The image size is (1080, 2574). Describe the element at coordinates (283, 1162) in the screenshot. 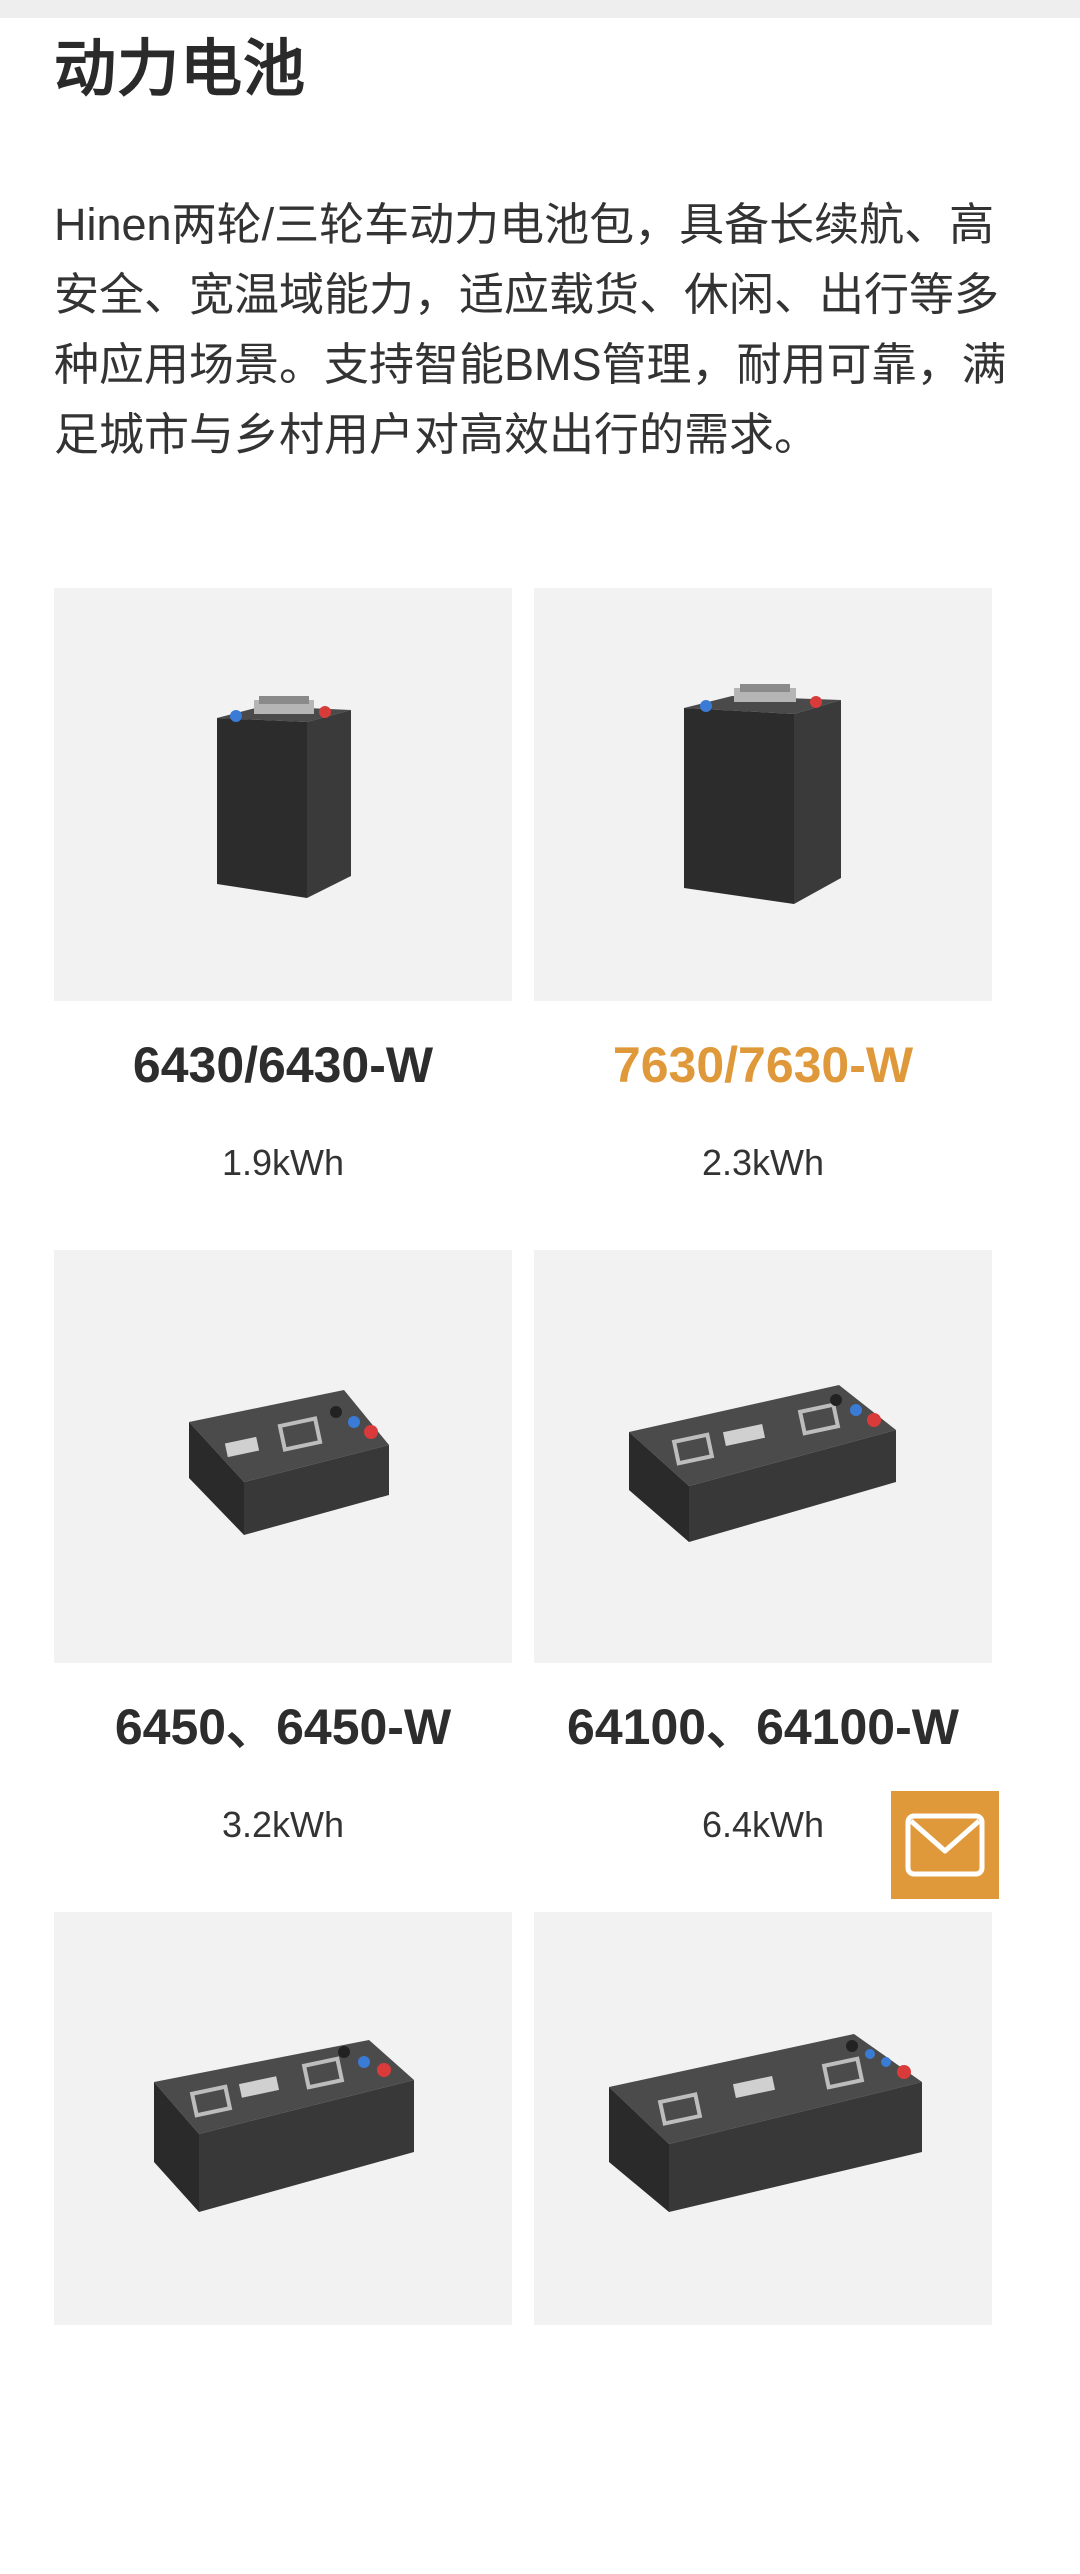

I see `product-capacity: 1.9kWh` at that location.